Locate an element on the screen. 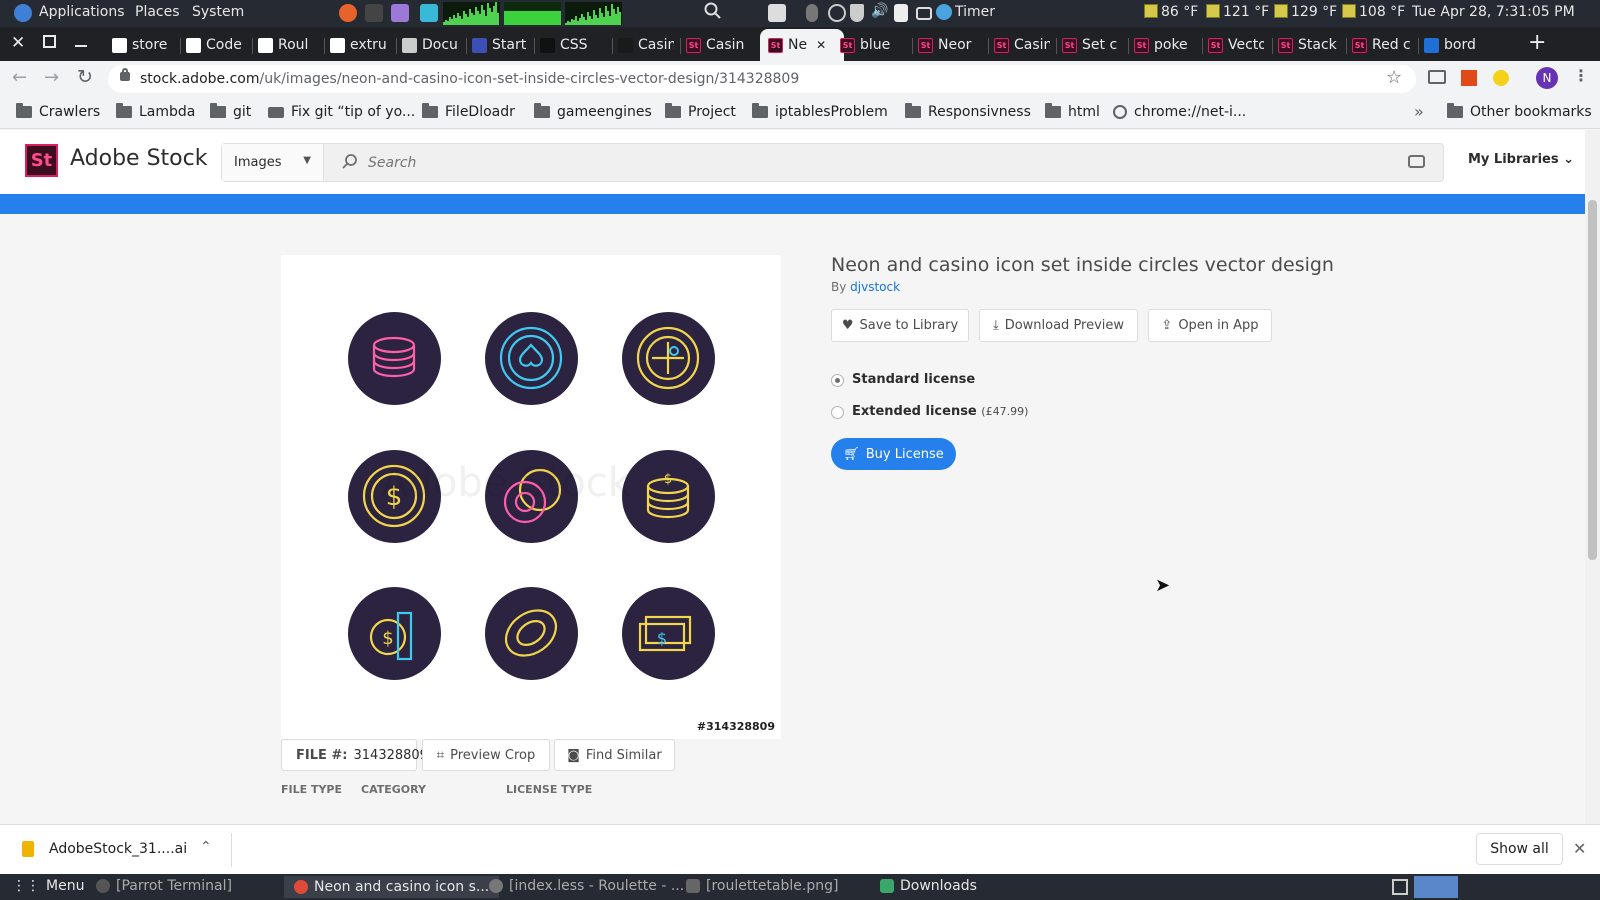  tab-10: St Ne ✕ is located at coordinates (802, 45).